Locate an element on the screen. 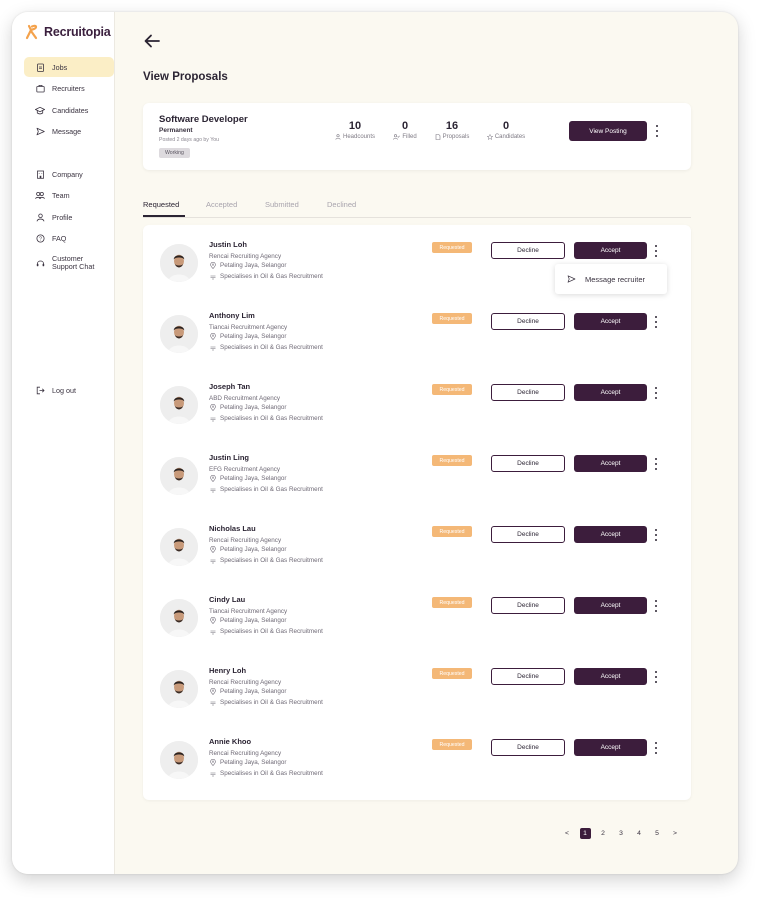  building-icon is located at coordinates (40, 174).